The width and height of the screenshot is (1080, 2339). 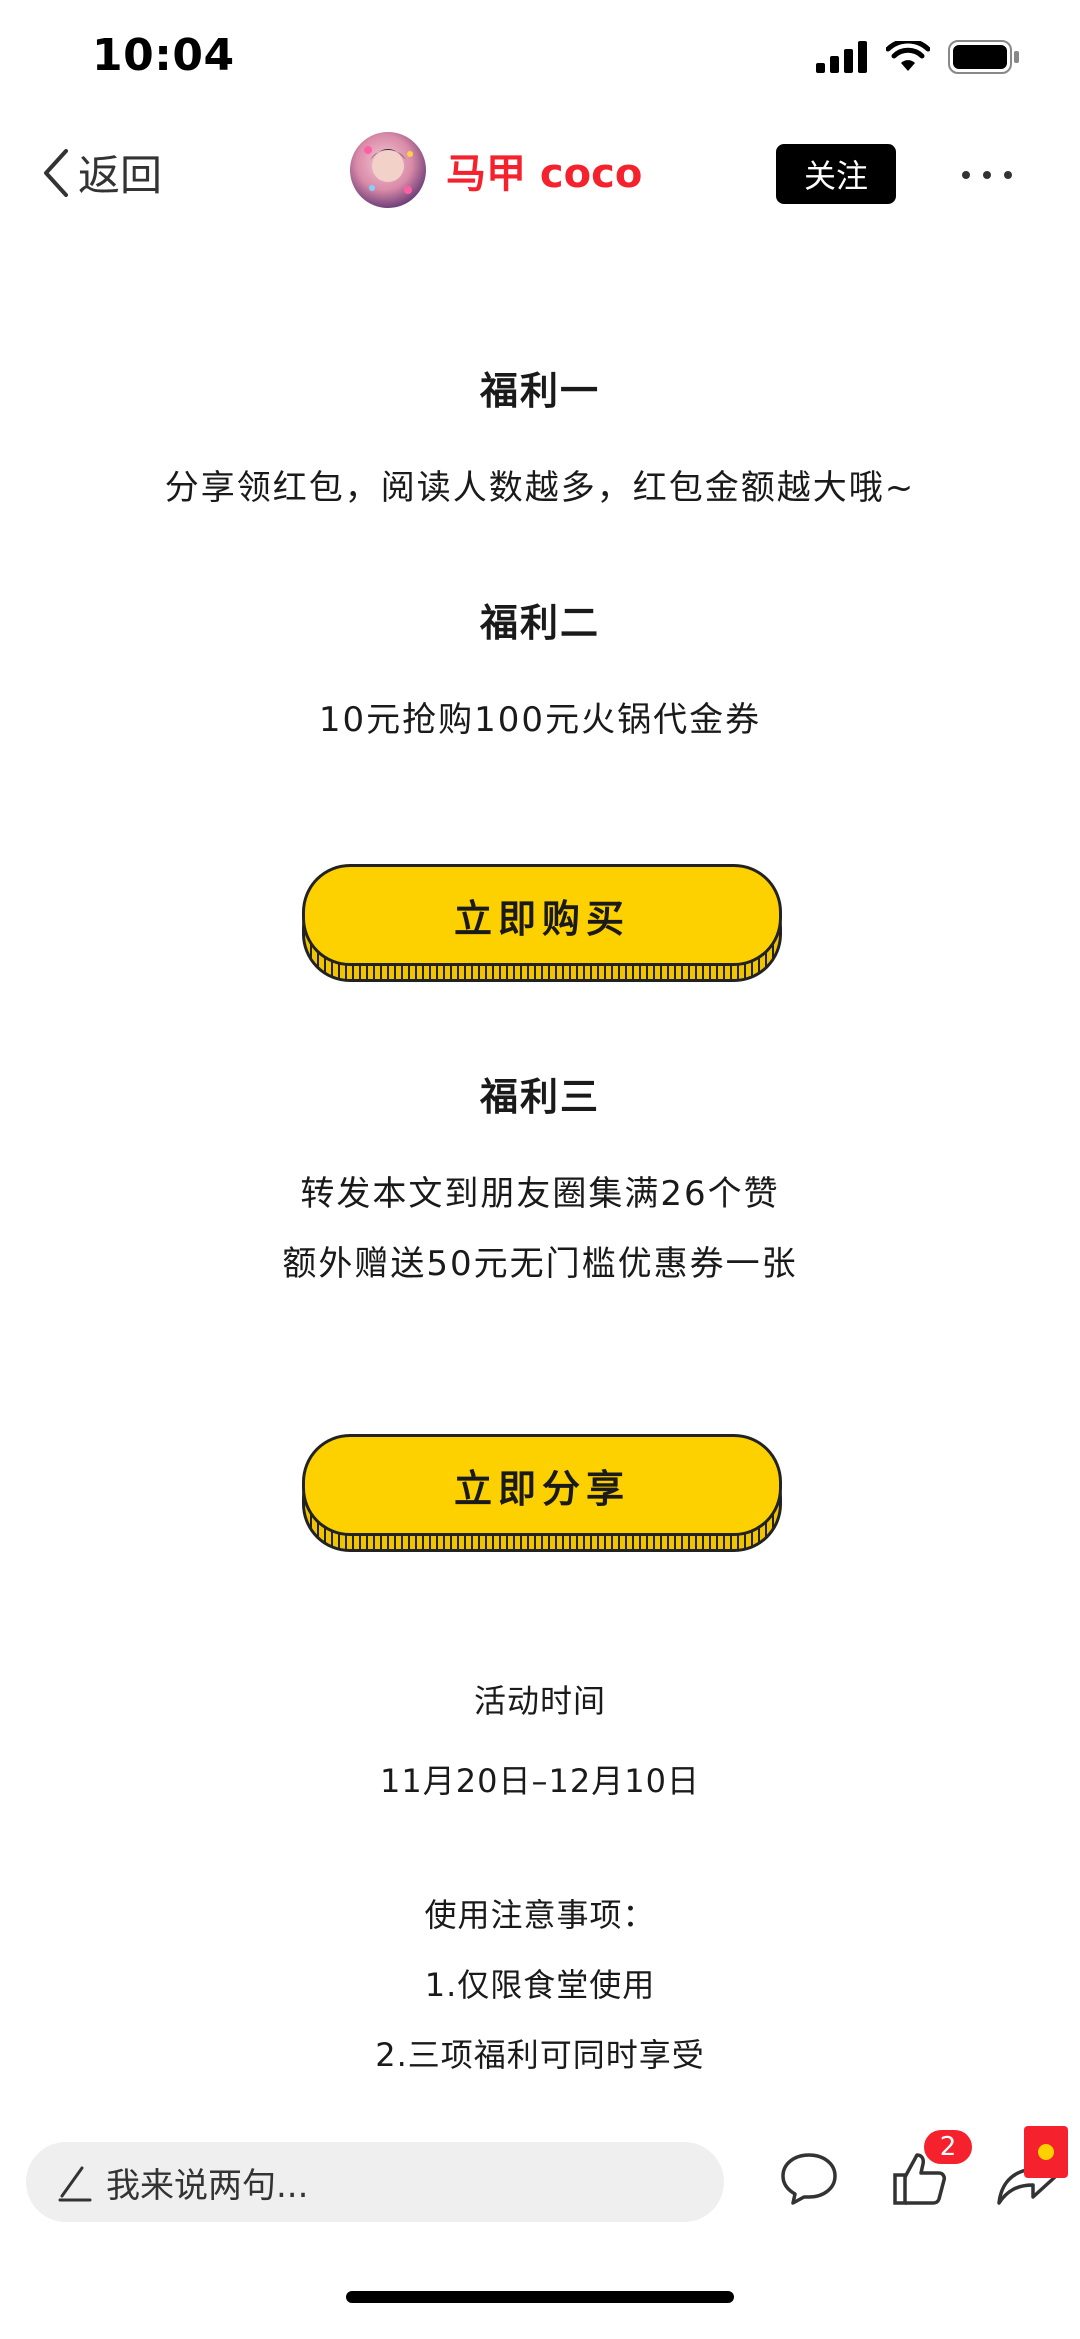 I want to click on buy-button-label: 立即购买, so click(x=542, y=915).